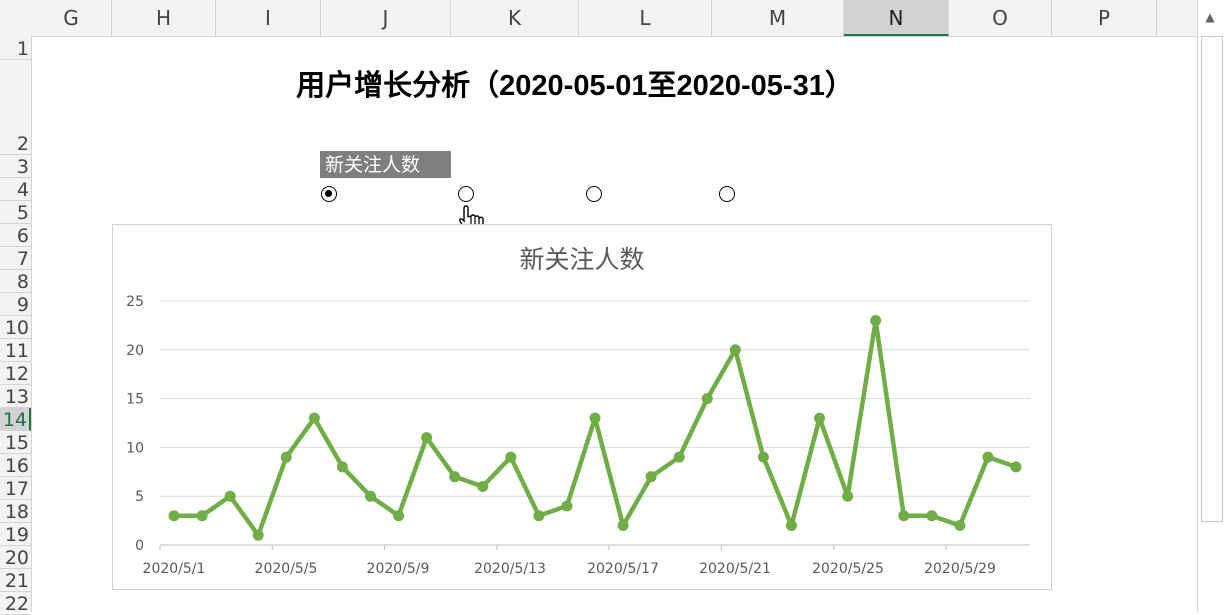  Describe the element at coordinates (139, 497) in the screenshot. I see `y-tick-label: 5` at that location.